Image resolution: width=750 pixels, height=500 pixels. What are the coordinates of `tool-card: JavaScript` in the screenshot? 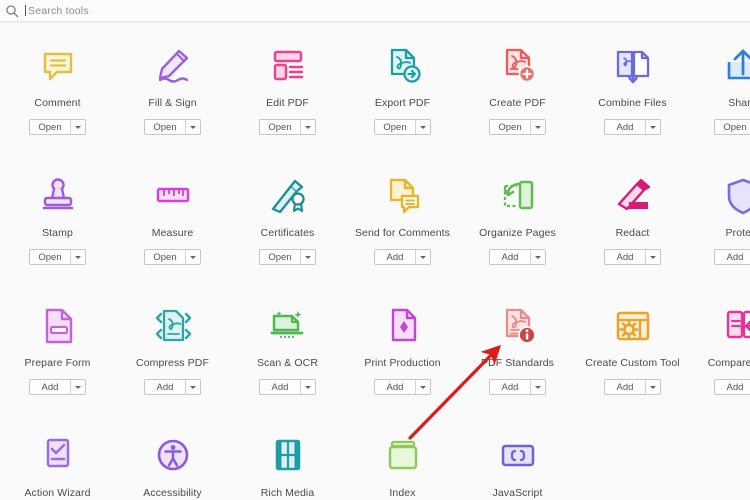 It's located at (517, 457).